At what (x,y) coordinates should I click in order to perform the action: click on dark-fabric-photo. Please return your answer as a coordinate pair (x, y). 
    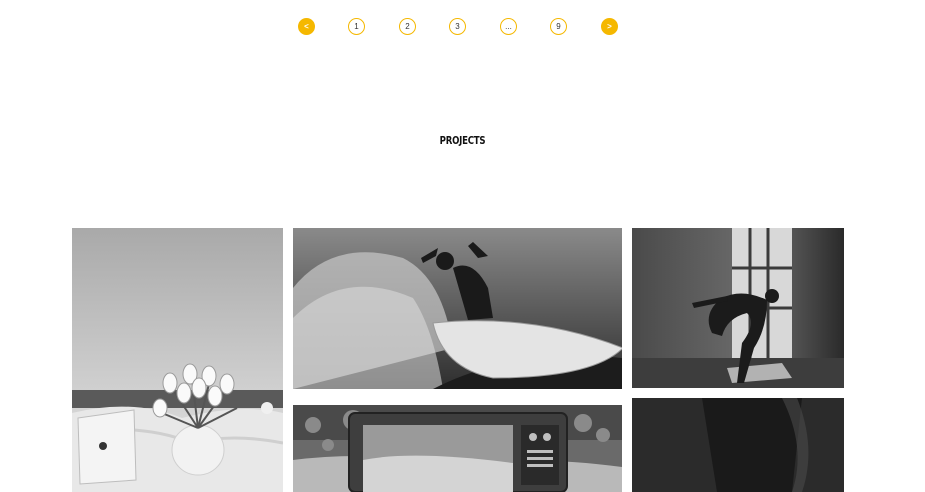
    Looking at the image, I should click on (738, 445).